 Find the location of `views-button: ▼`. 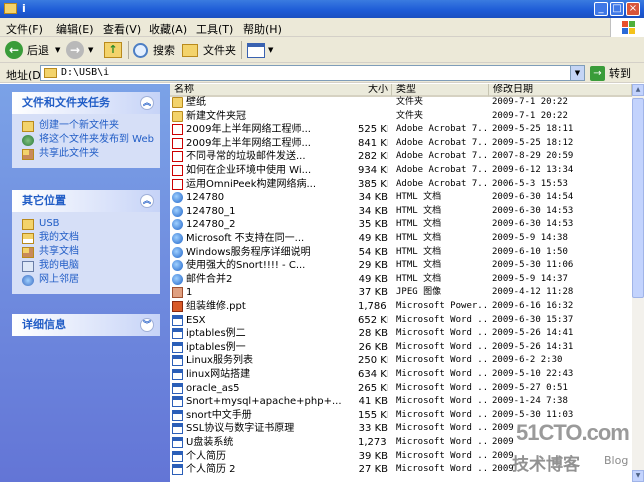

views-button: ▼ is located at coordinates (260, 50).